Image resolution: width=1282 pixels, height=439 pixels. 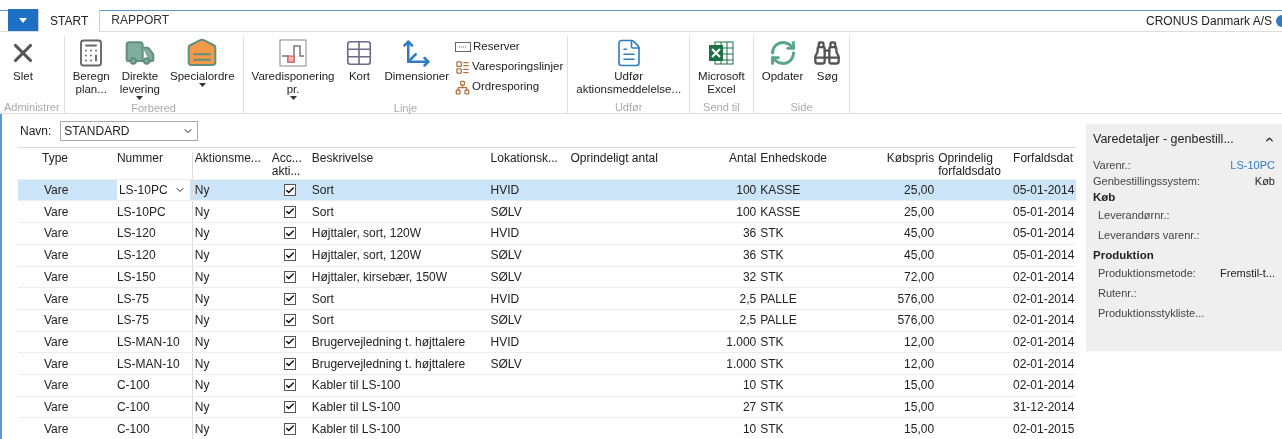 What do you see at coordinates (129, 130) in the screenshot?
I see `name-dropdown: STANDARD` at bounding box center [129, 130].